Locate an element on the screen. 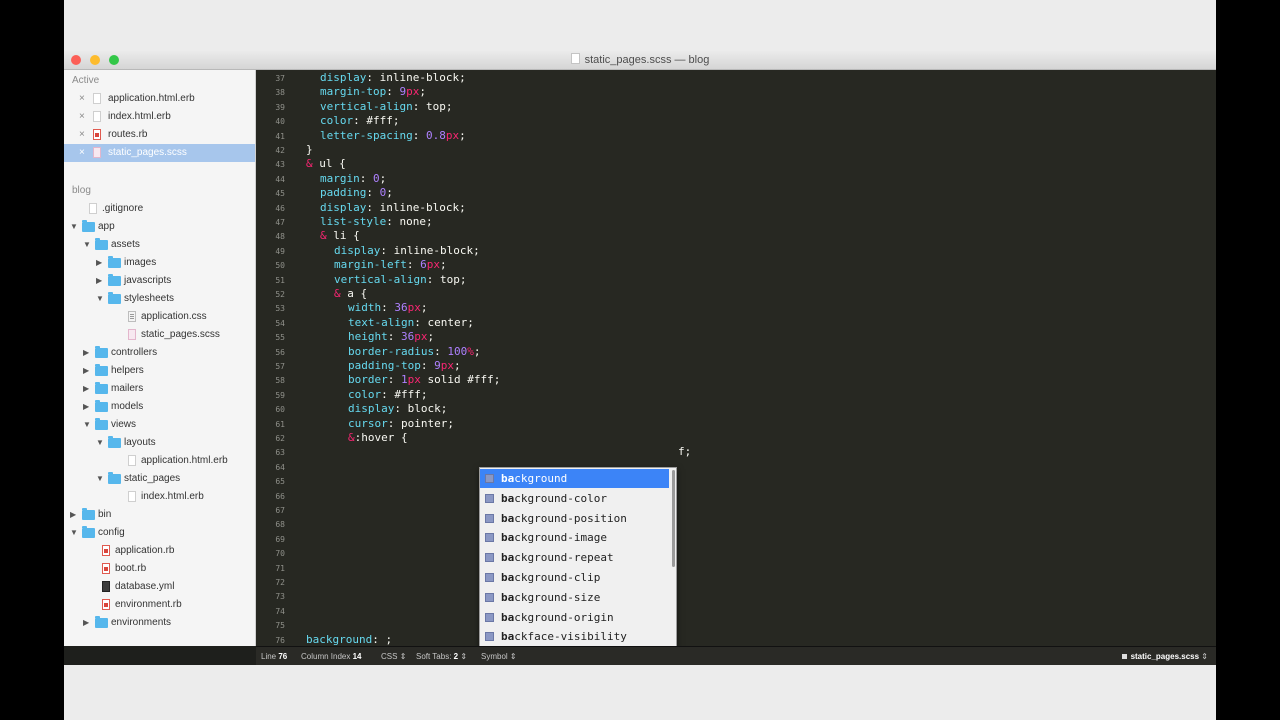  symbol-selector: Symbol ⇕ is located at coordinates (499, 656).